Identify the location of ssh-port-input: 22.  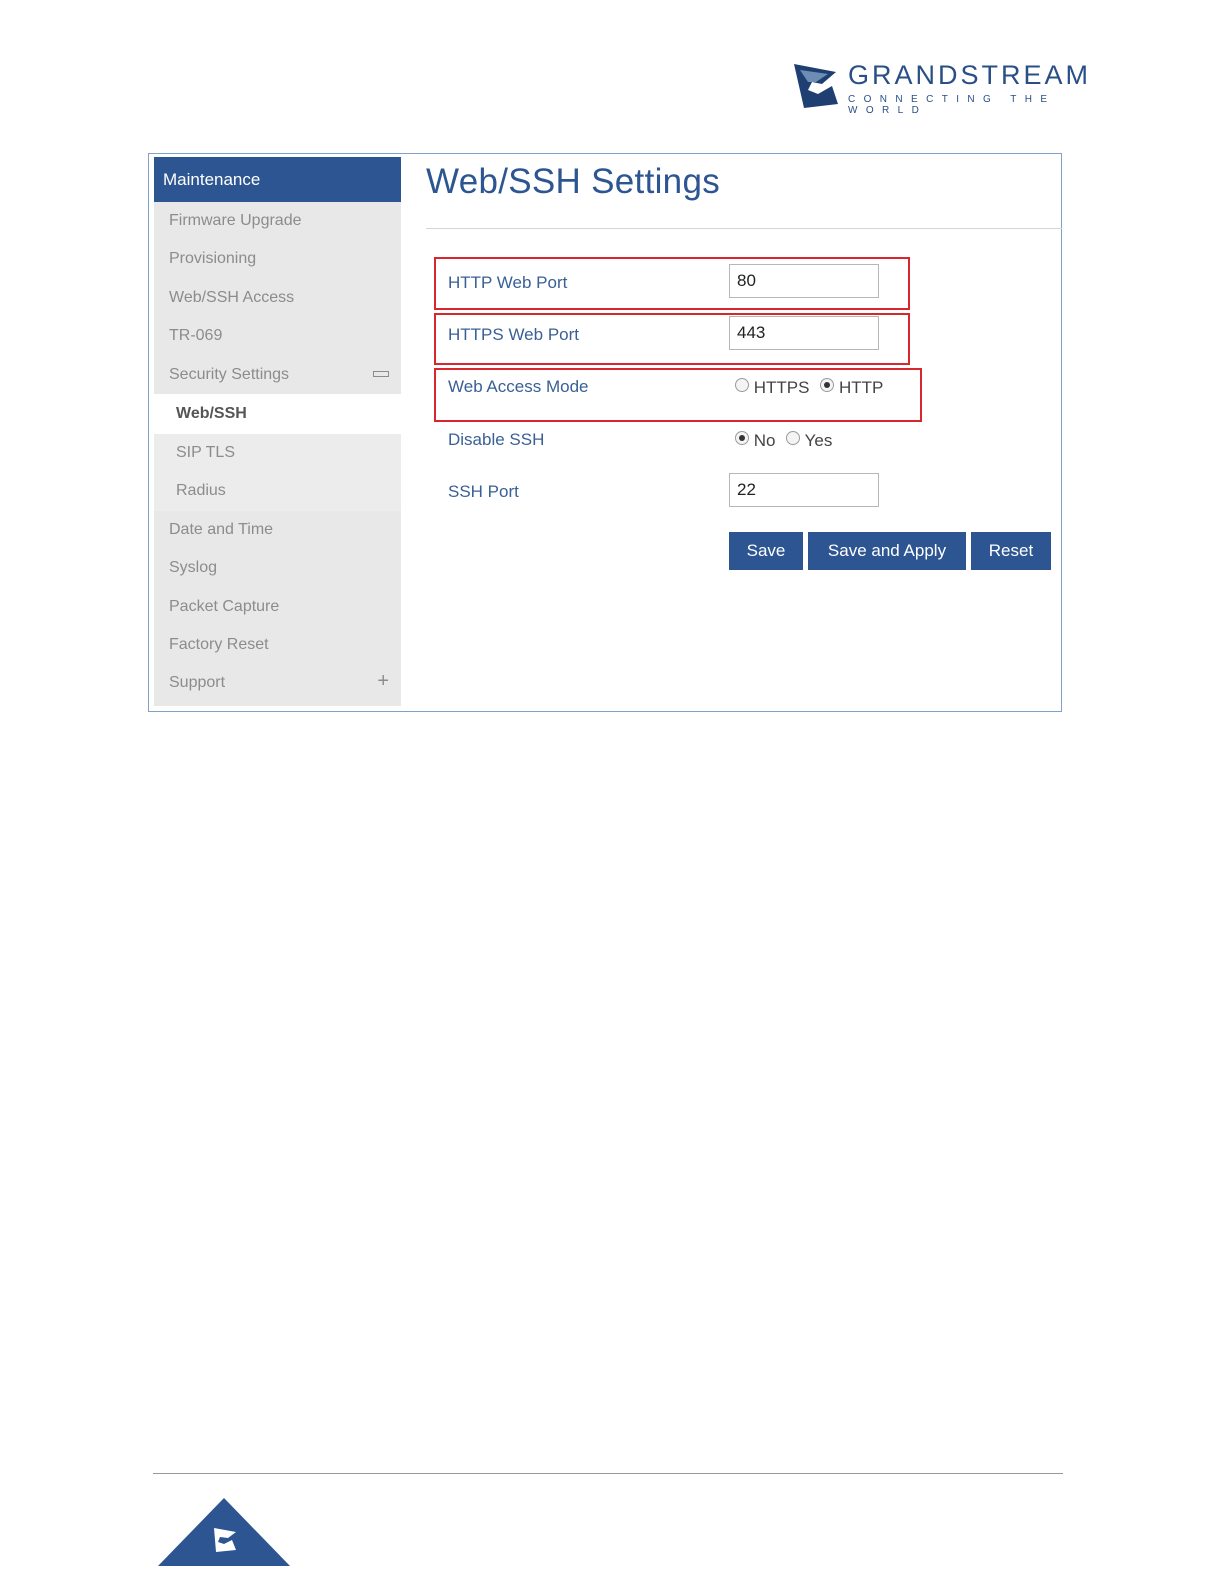
(804, 490).